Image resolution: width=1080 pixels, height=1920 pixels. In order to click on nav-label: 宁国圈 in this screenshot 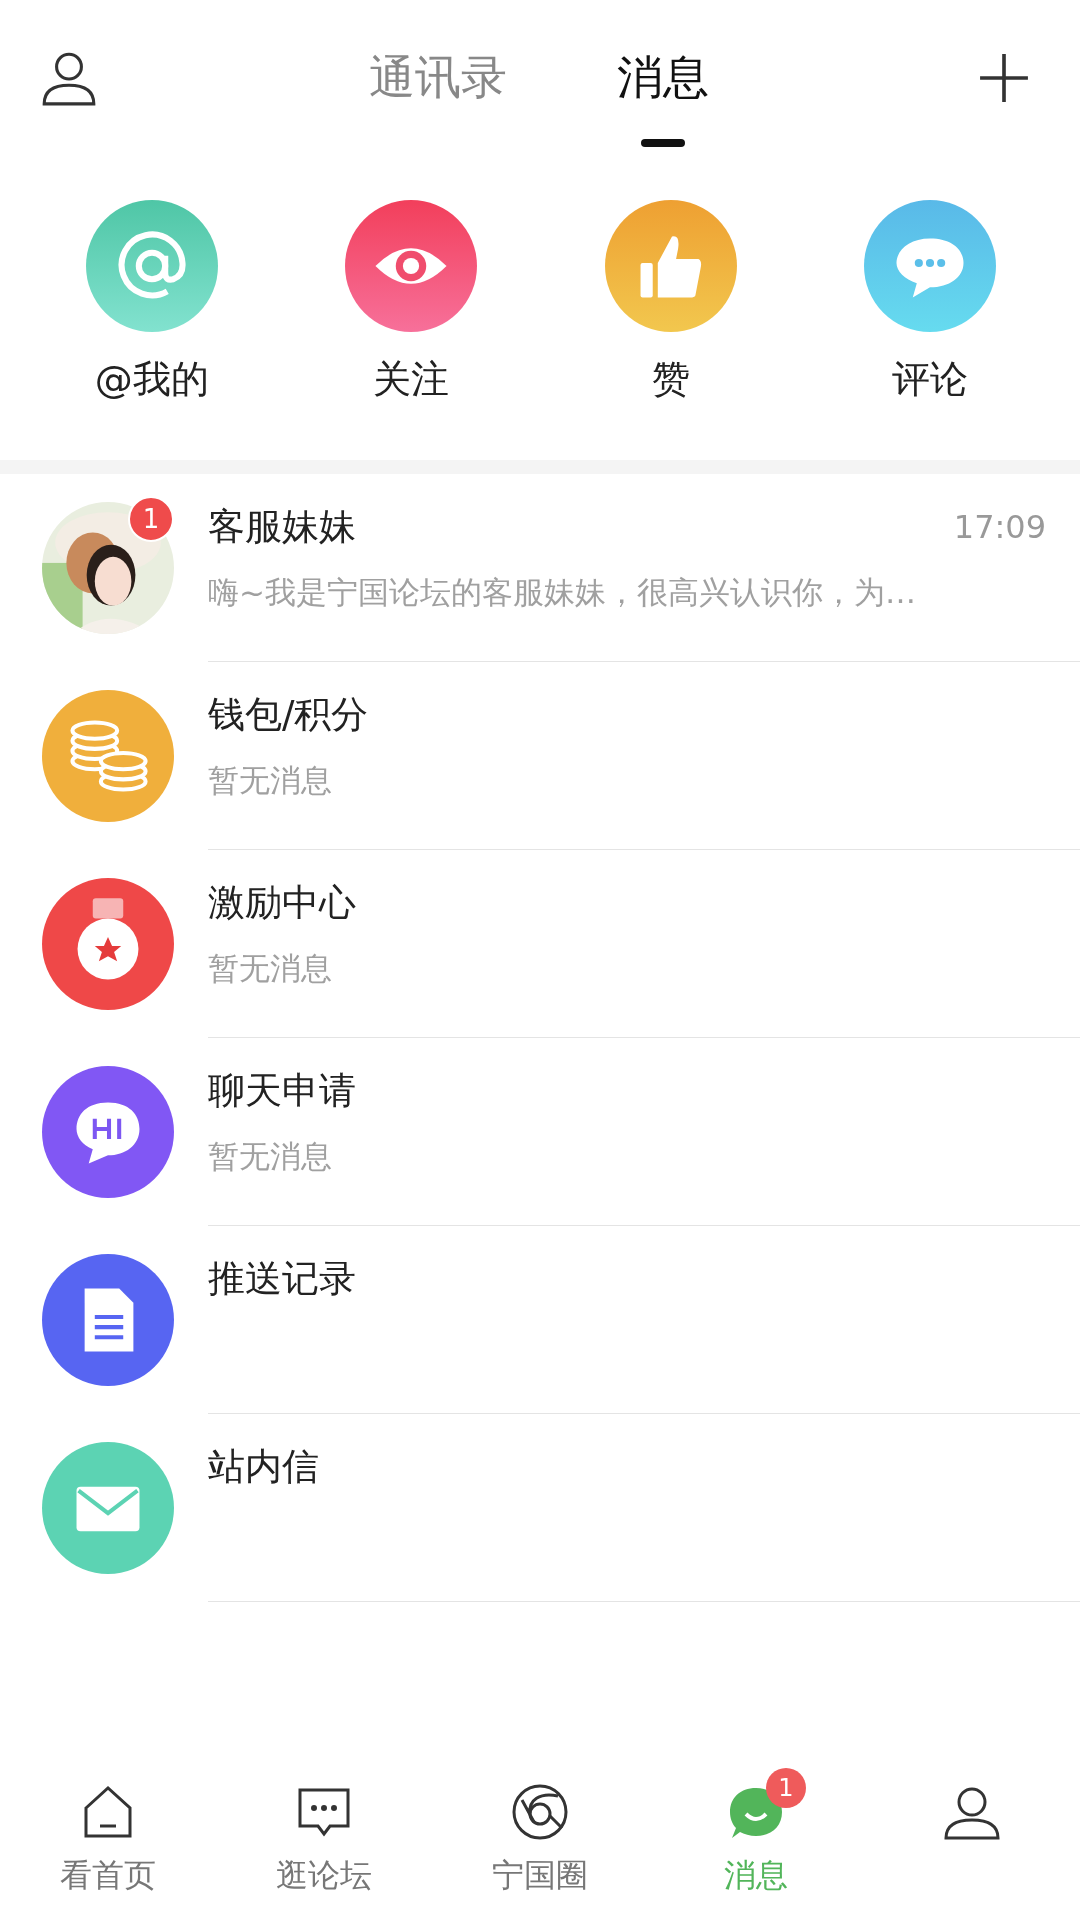, I will do `click(540, 1876)`.